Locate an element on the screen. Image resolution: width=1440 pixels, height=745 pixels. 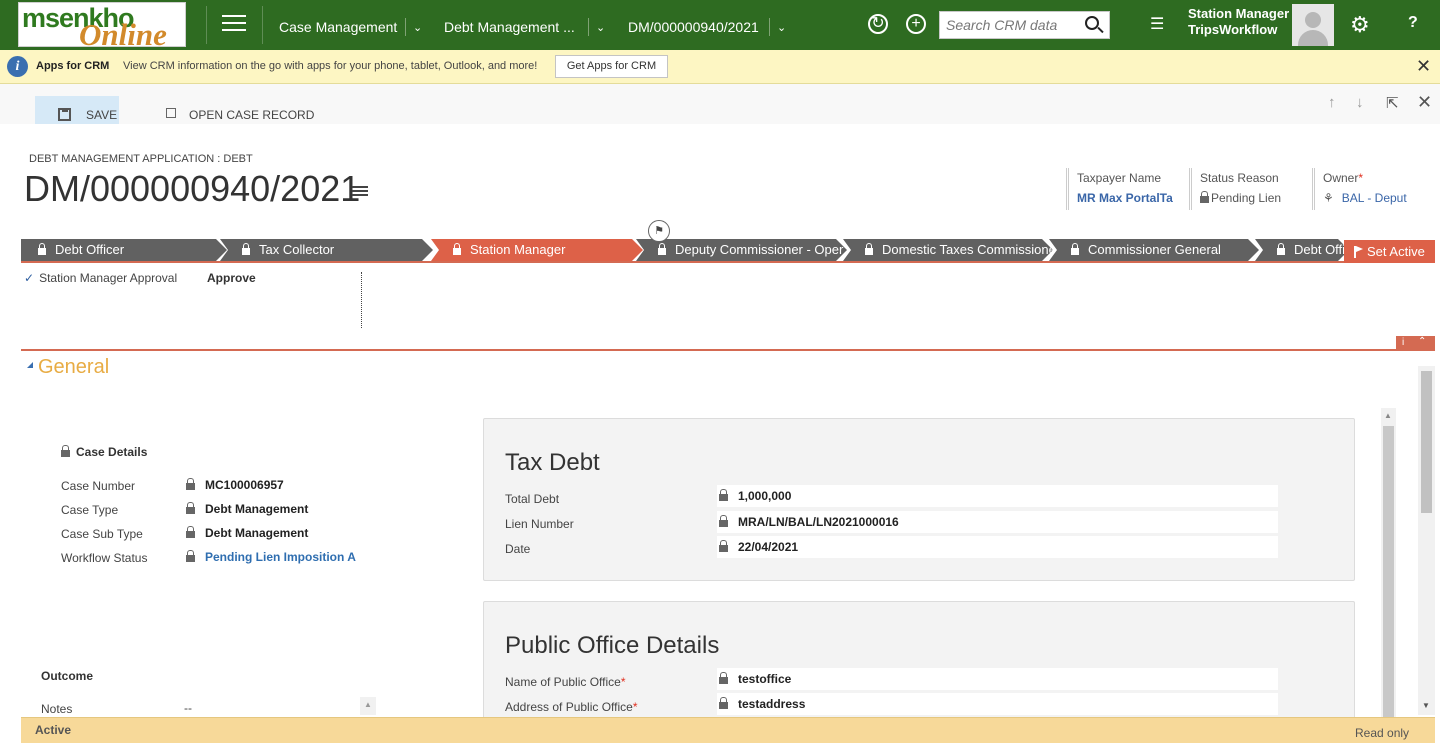
case-type-value: Debt Management is located at coordinates (257, 509).